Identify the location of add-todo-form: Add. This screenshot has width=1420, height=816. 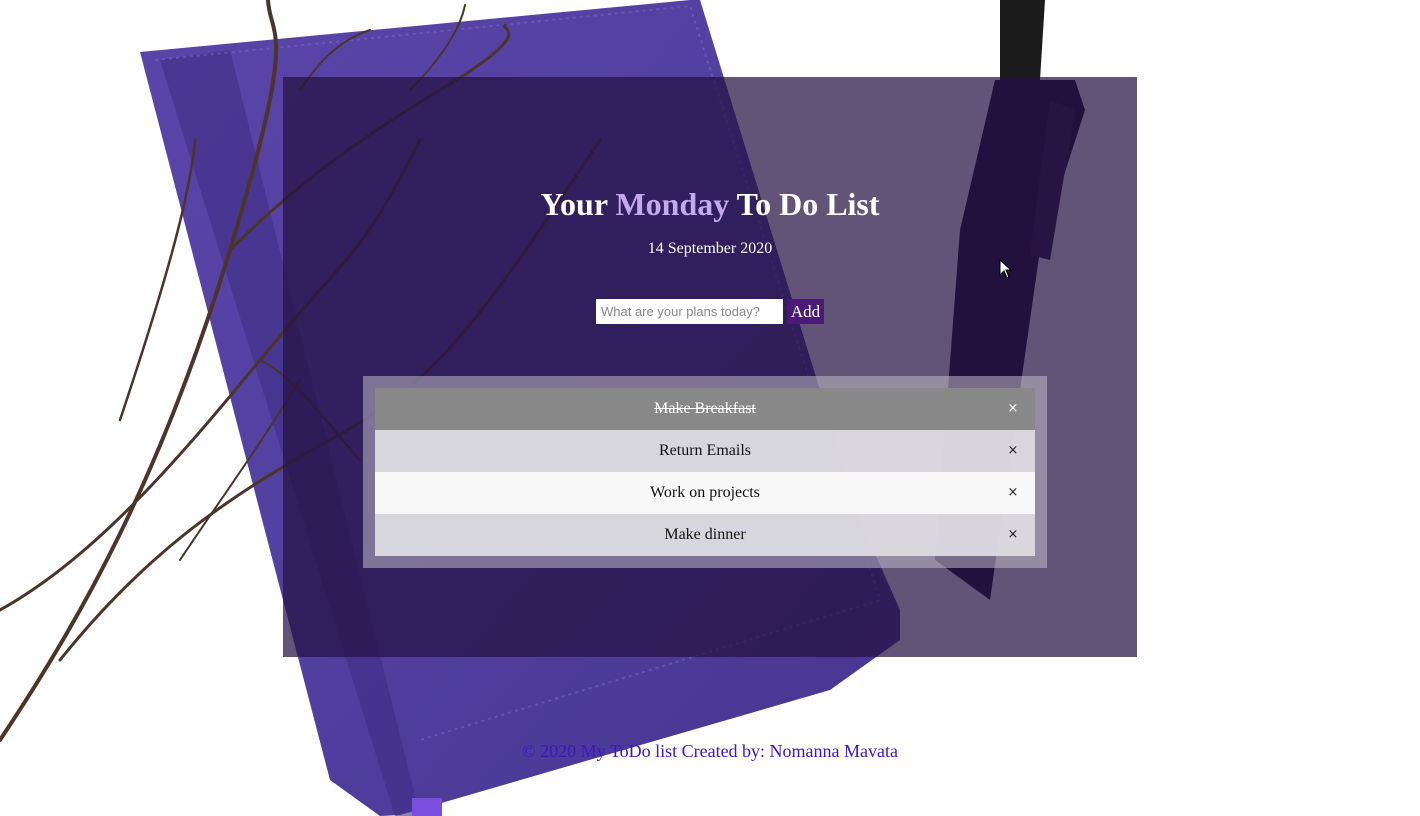
(710, 311).